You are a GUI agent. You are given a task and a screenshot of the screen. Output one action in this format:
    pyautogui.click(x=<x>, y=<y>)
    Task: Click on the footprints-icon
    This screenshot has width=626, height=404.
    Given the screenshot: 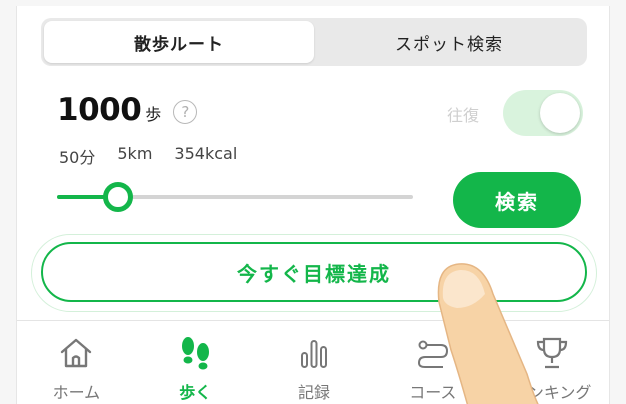 What is the action you would take?
    pyautogui.click(x=196, y=353)
    